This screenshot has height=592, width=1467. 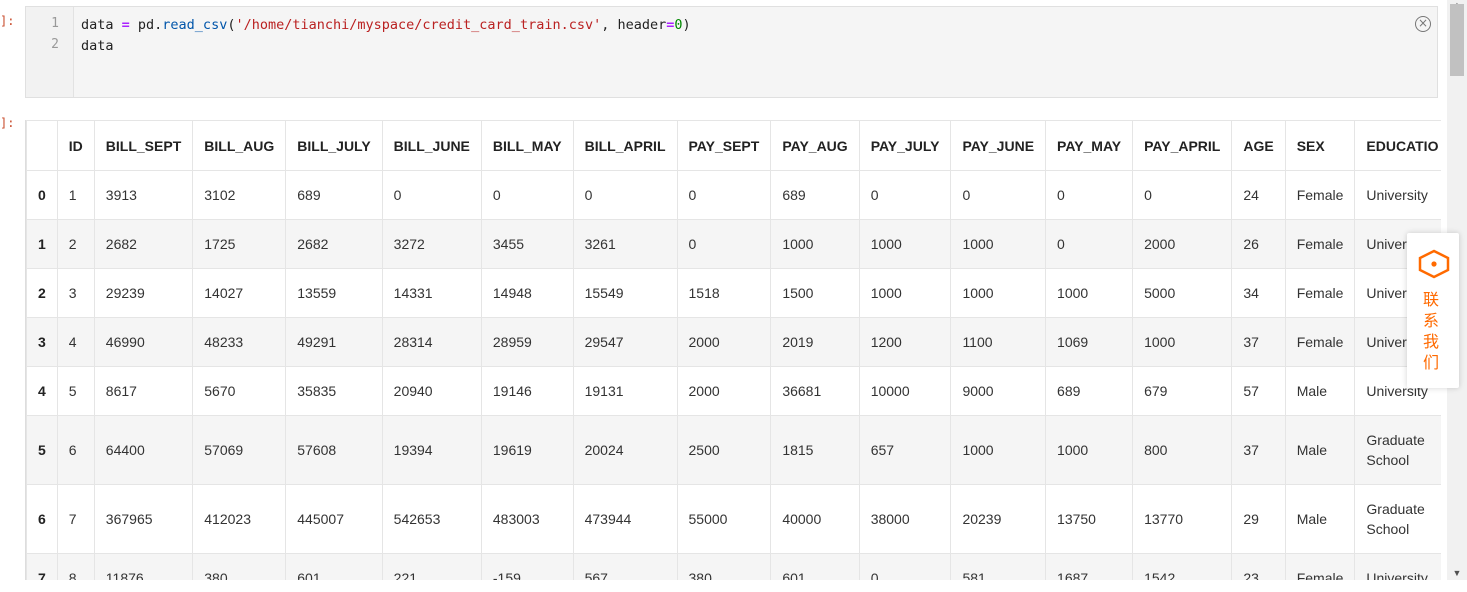 What do you see at coordinates (1182, 450) in the screenshot?
I see `table-cell: 800` at bounding box center [1182, 450].